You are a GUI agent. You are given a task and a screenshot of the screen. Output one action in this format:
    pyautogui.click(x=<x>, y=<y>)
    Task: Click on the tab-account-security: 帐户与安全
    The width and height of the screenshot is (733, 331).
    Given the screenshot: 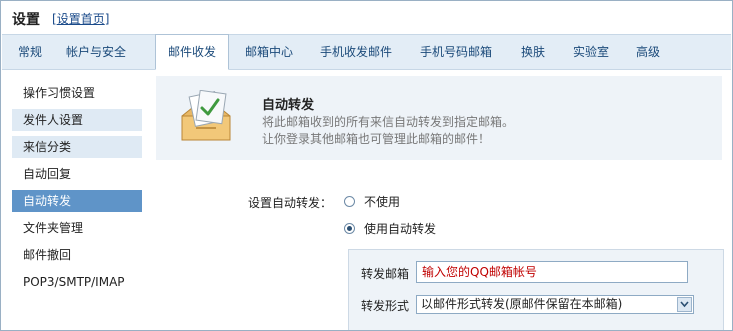 What is the action you would take?
    pyautogui.click(x=96, y=52)
    